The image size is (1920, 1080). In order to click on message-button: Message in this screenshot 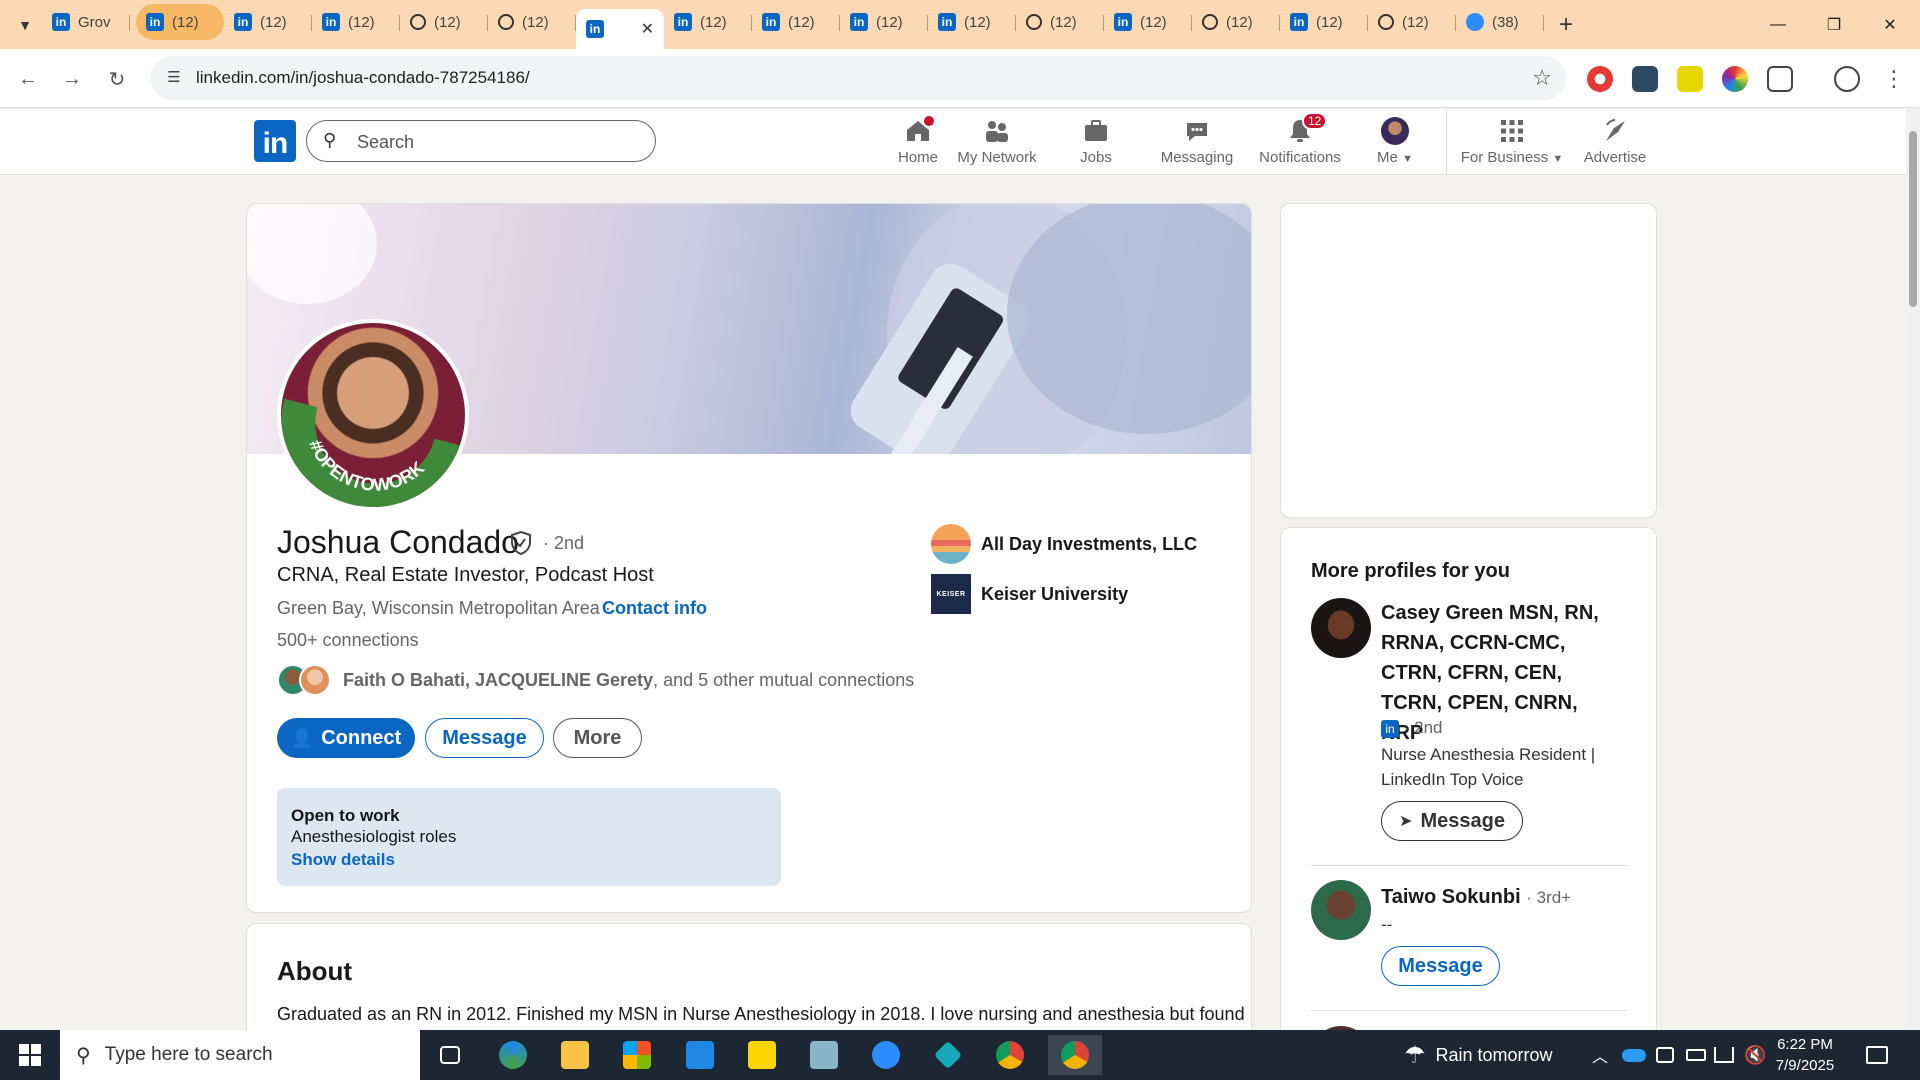, I will do `click(484, 738)`.